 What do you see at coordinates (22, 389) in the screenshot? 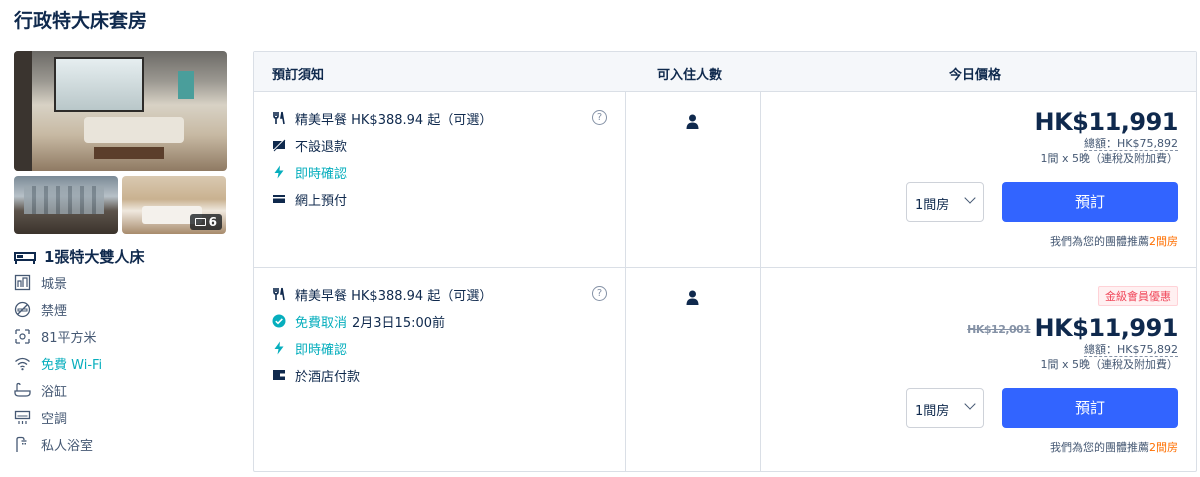
I see `bathtub-icon` at bounding box center [22, 389].